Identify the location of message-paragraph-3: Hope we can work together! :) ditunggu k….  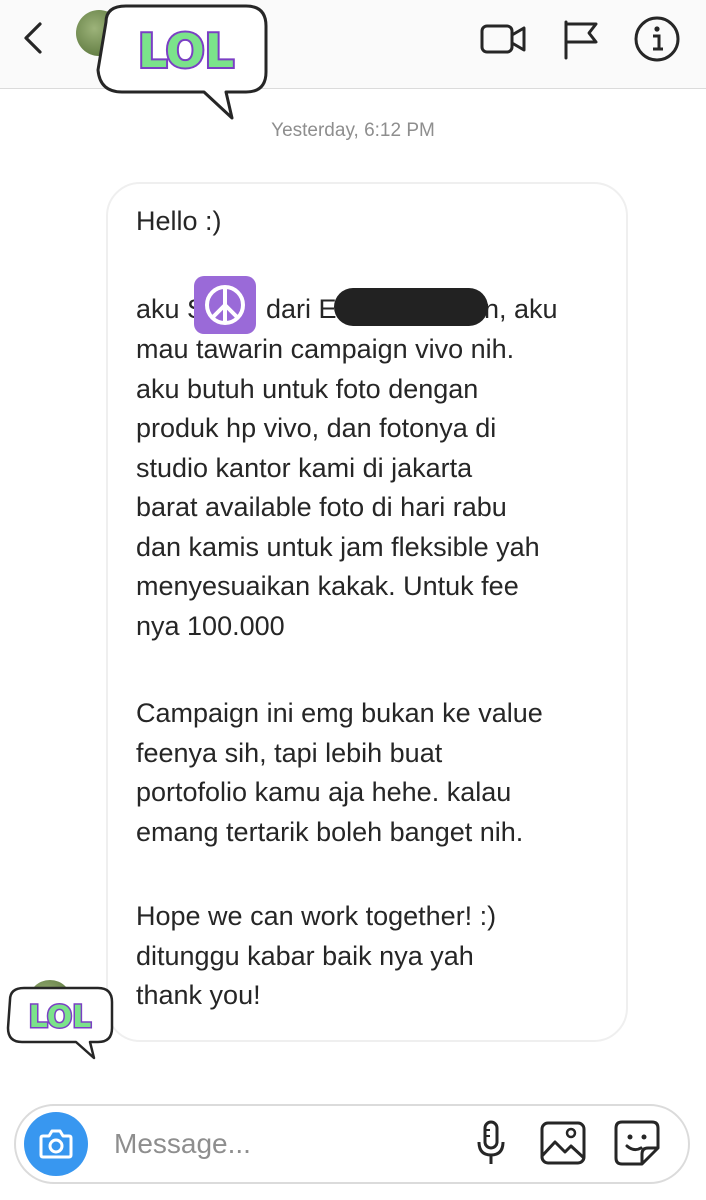
(316, 955).